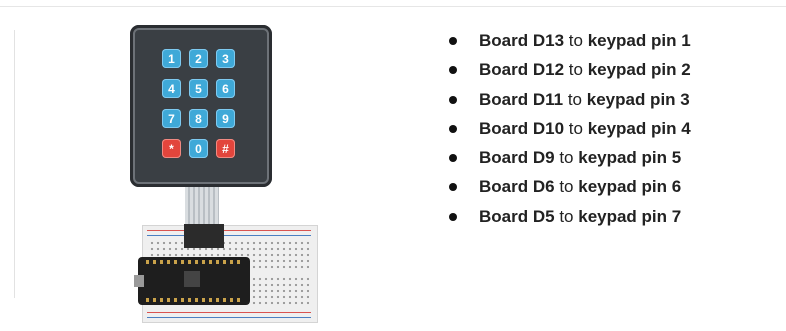  I want to click on header-pins-top, so click(194, 262).